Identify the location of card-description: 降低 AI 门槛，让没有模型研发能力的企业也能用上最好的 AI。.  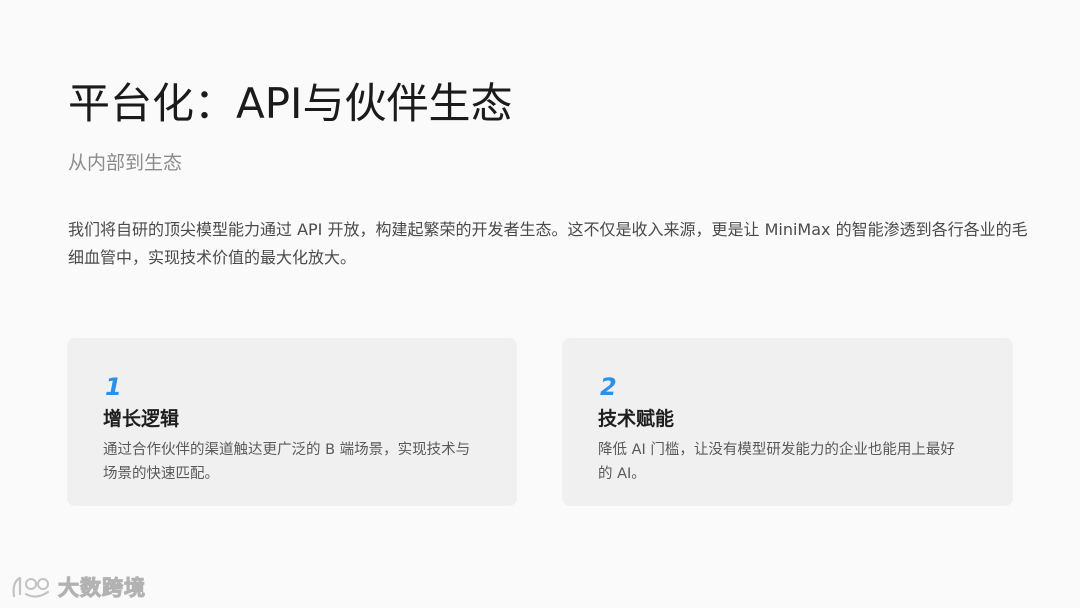
(776, 462).